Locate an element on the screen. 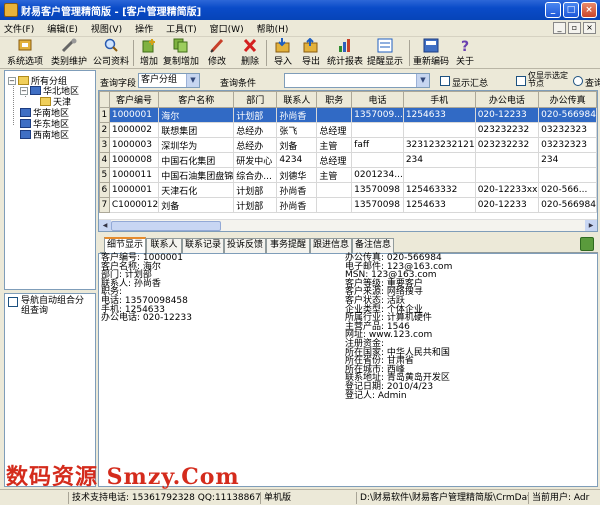 The image size is (600, 505). tab-reminders: 事务提醒 is located at coordinates (288, 245).